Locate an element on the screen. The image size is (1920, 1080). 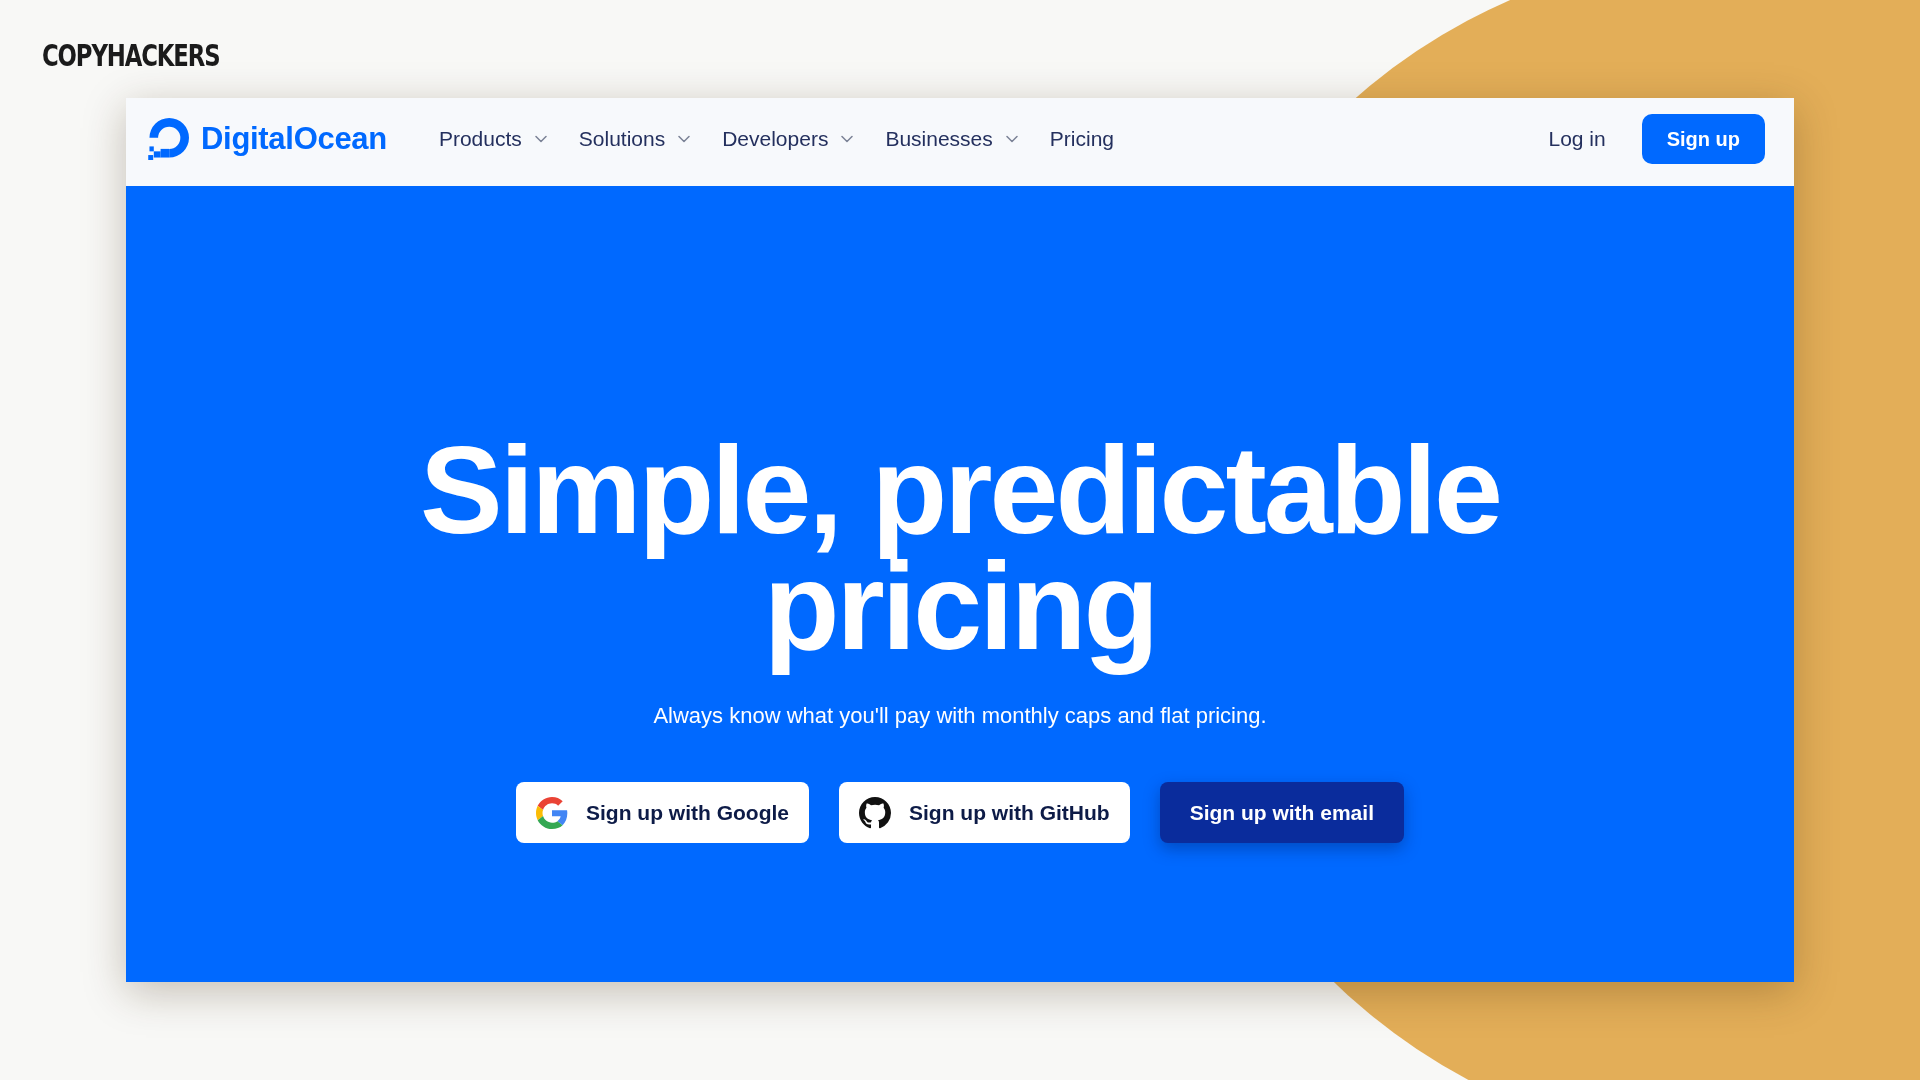
logo-link: DigitalOcean is located at coordinates (267, 139).